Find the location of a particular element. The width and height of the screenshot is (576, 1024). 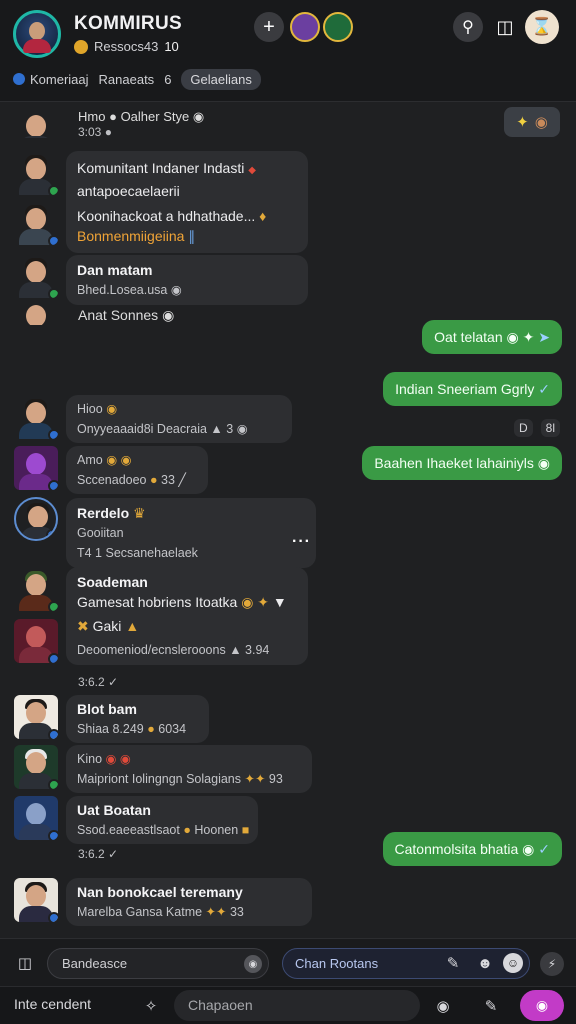

sidebar-icon: ◫ is located at coordinates (25, 963).